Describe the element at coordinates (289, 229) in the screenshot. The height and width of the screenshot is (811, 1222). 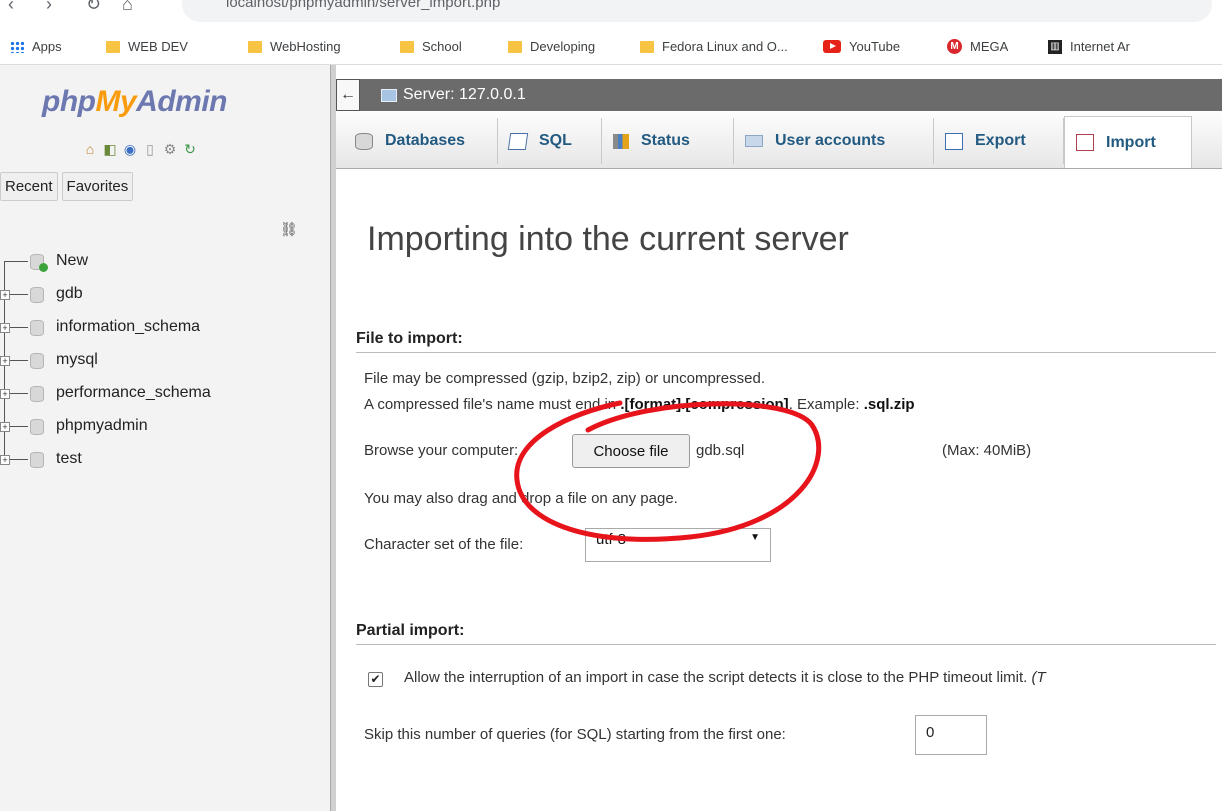
I see `link-with-main-panel-icon: ⛓` at that location.